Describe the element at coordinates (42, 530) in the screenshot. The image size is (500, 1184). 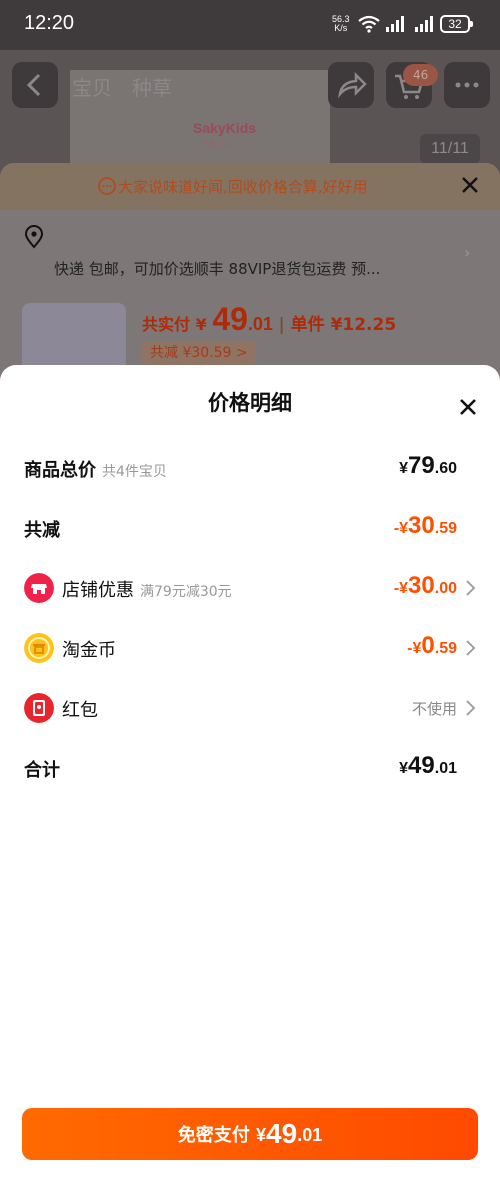
I see `row-label: 共减` at that location.